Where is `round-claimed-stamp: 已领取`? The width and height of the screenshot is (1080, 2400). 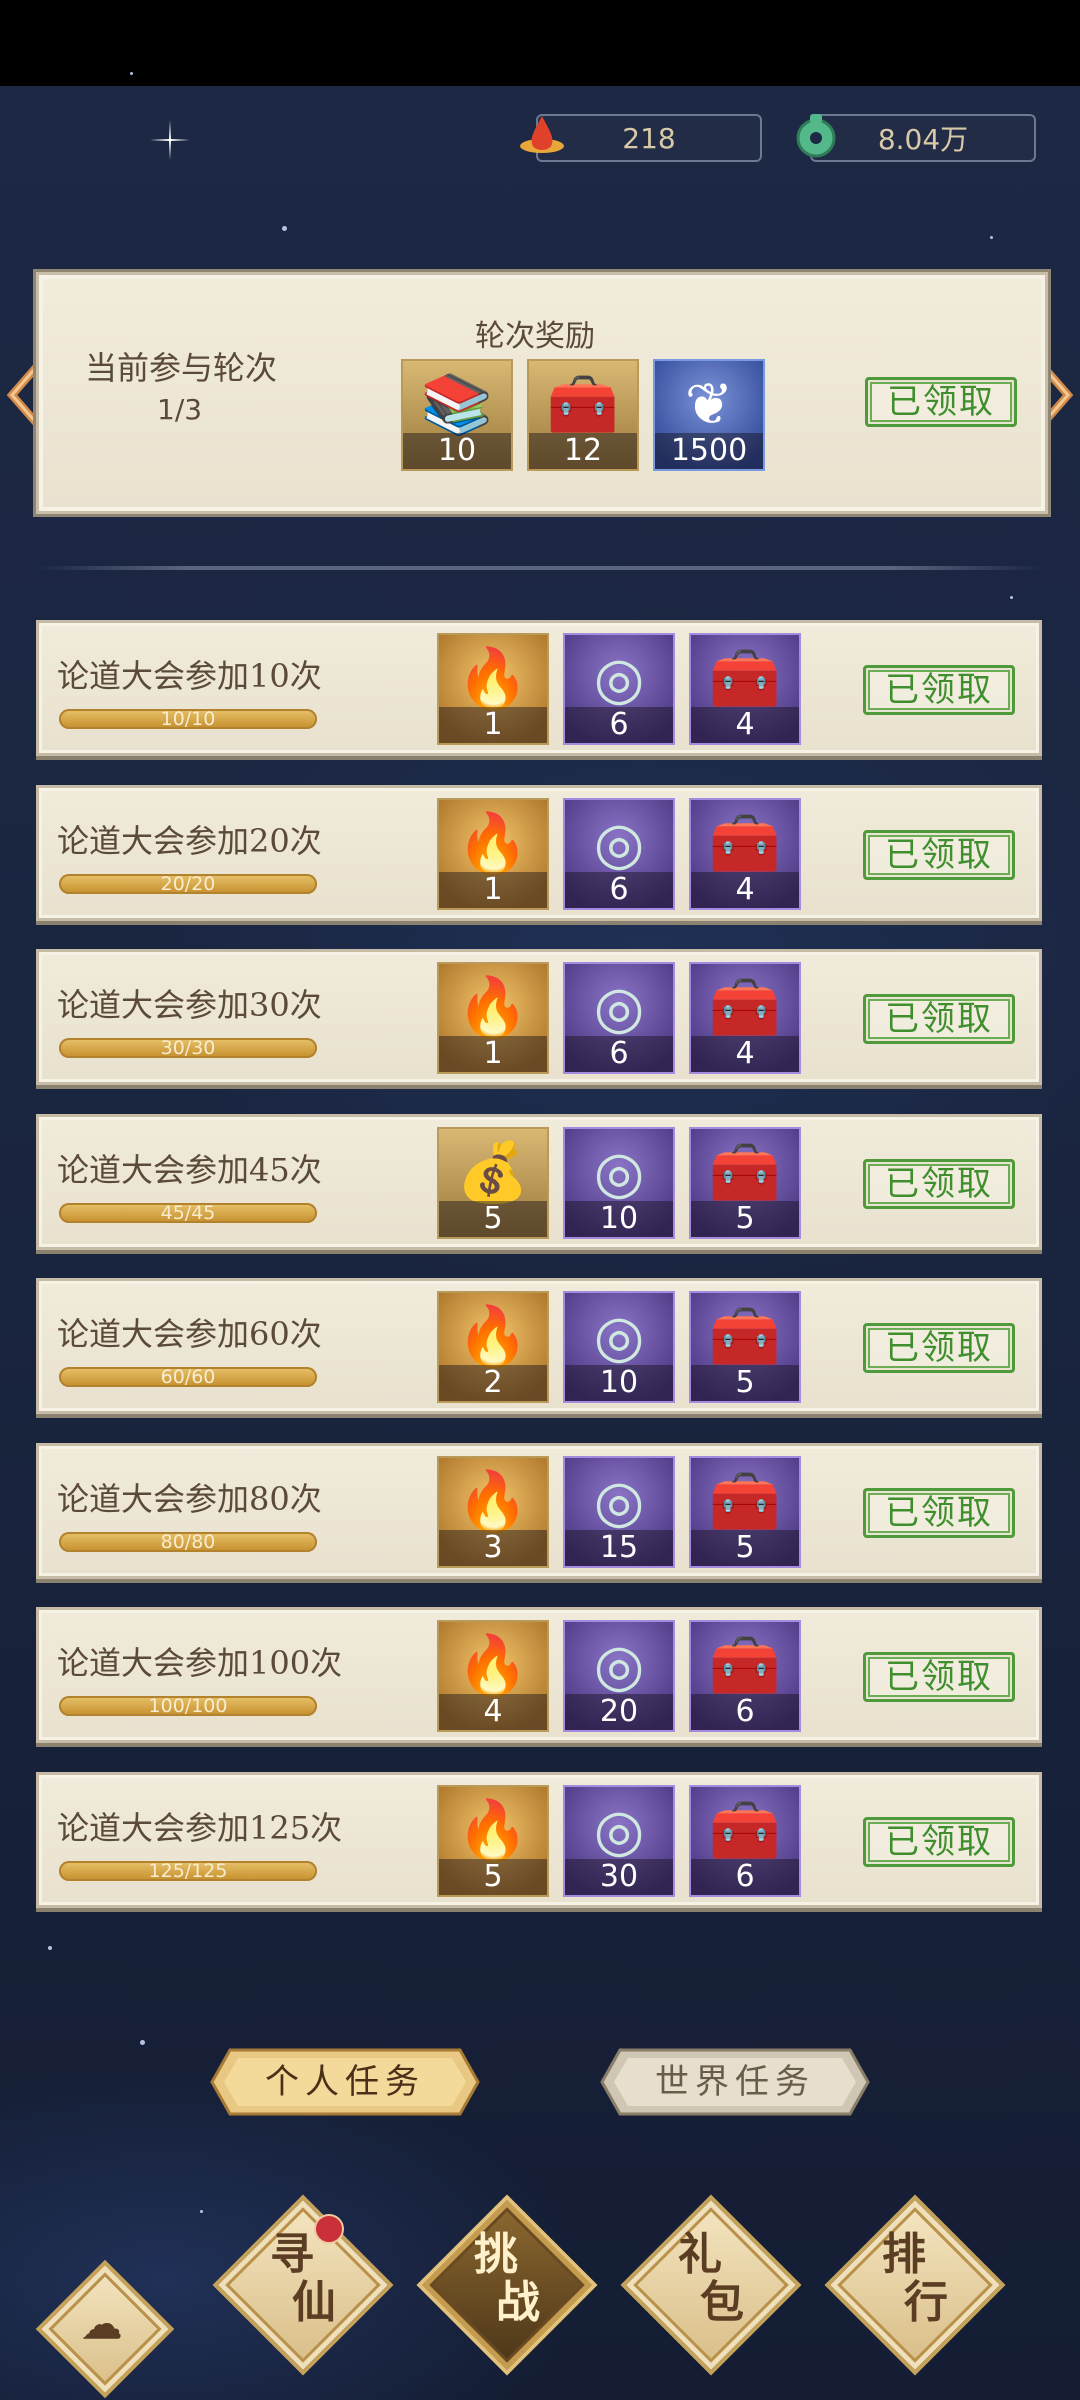
round-claimed-stamp: 已领取 is located at coordinates (941, 402).